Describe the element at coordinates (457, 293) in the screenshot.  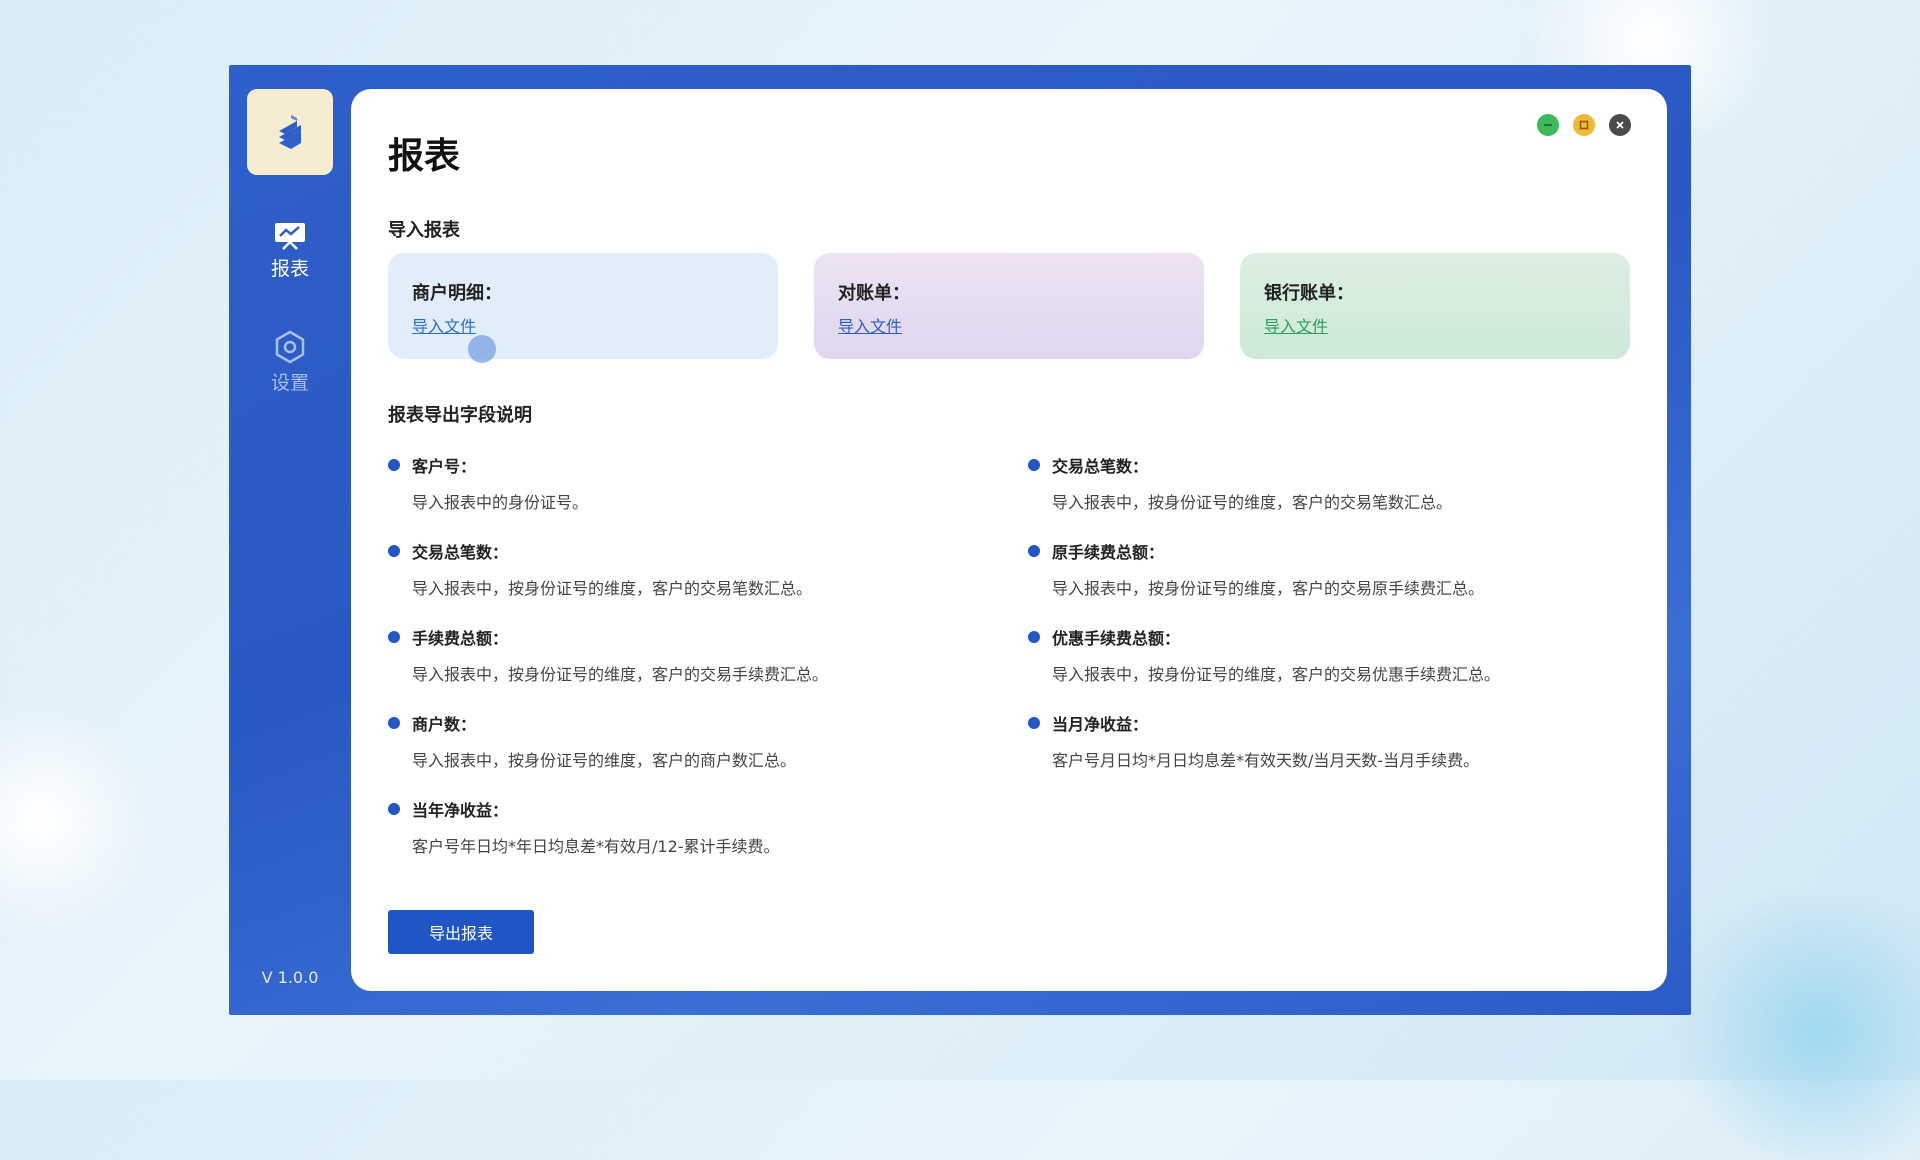
I see `card-label: 商户明细：` at that location.